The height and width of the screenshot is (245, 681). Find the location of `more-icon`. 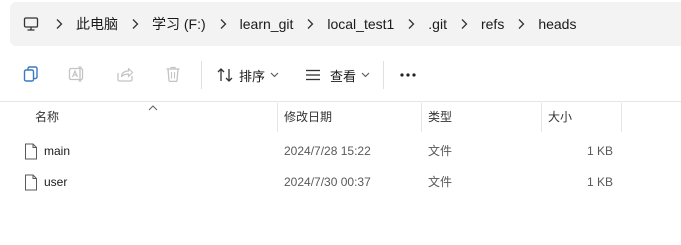

more-icon is located at coordinates (408, 75).